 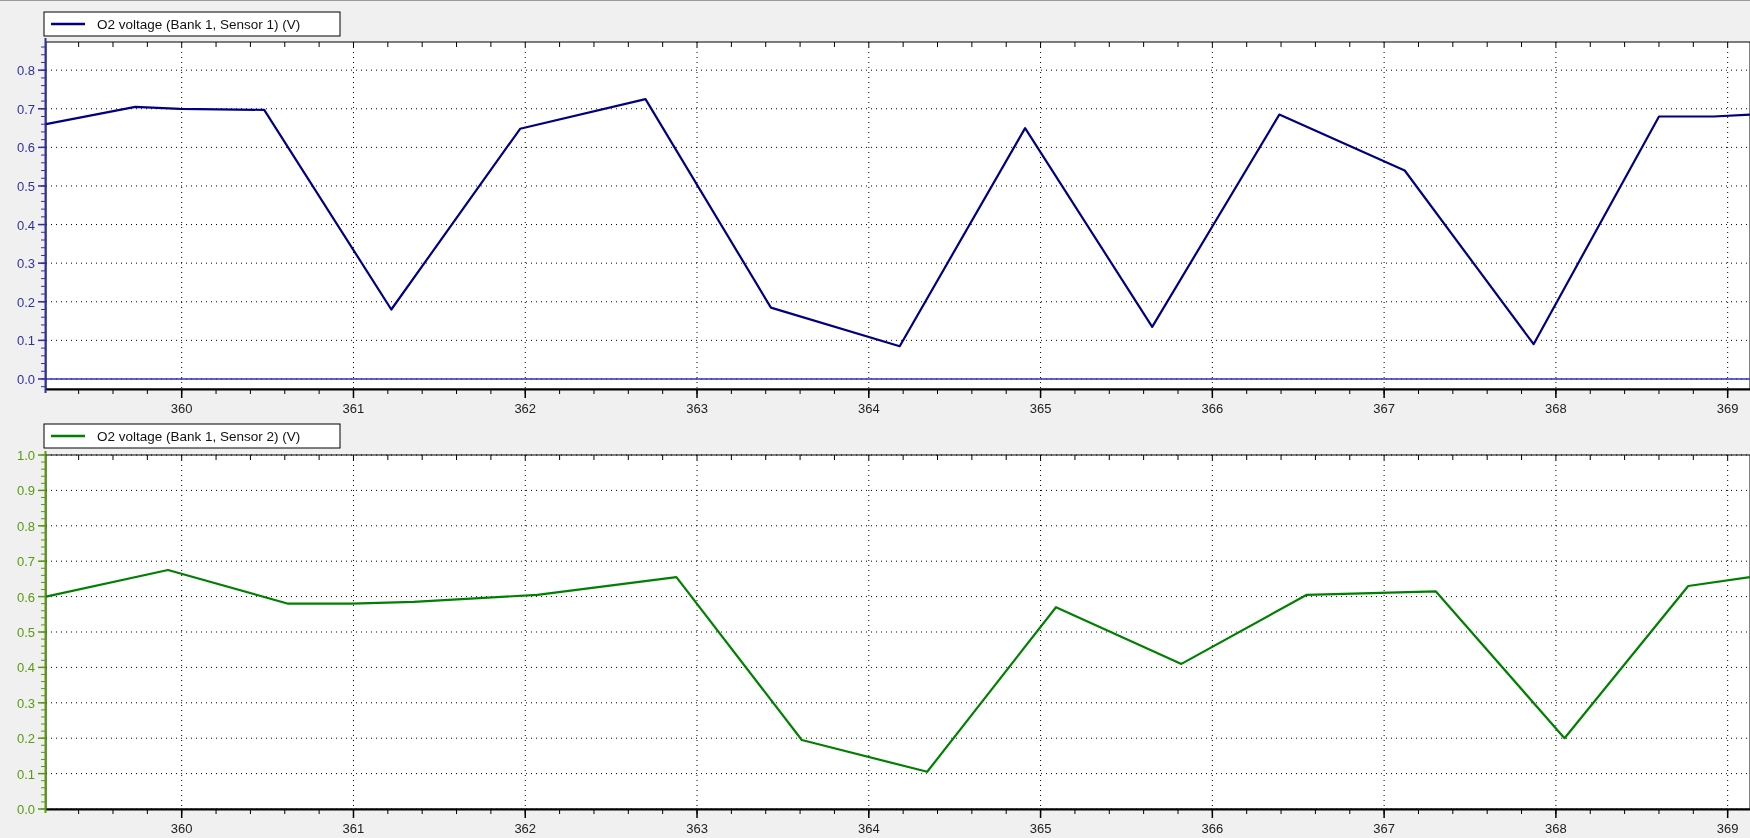 What do you see at coordinates (25, 455) in the screenshot?
I see `y-tick-label: 1.0` at bounding box center [25, 455].